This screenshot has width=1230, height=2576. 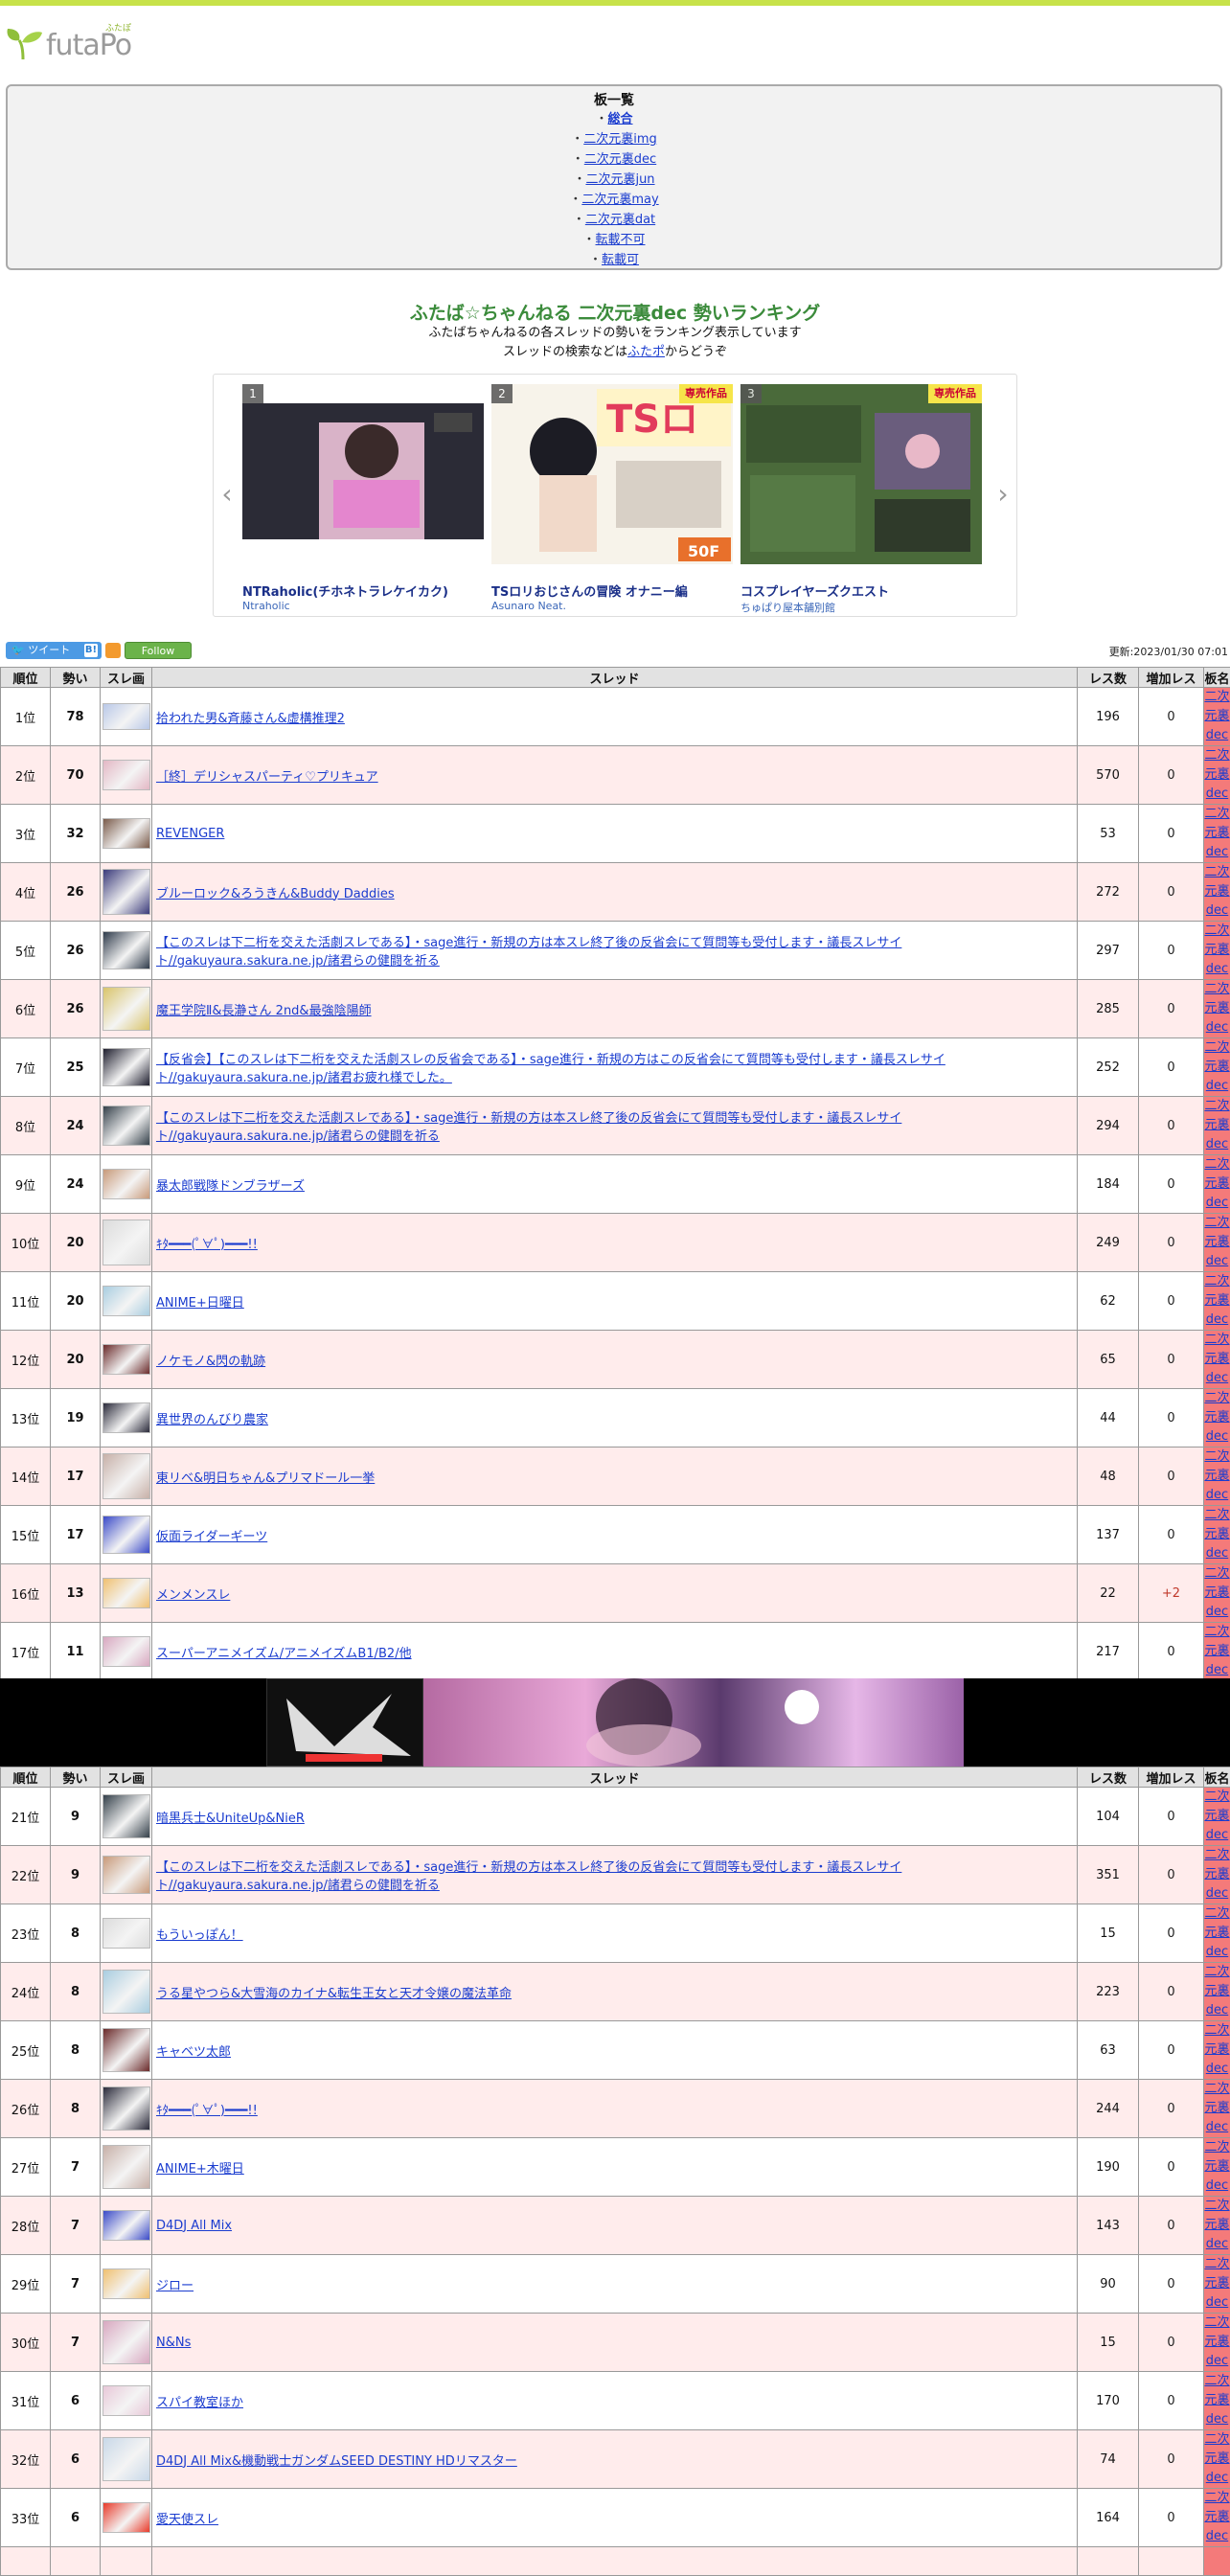 I want to click on thread-link: 拾われた男&斉藤さん&虚構推理2, so click(x=251, y=719).